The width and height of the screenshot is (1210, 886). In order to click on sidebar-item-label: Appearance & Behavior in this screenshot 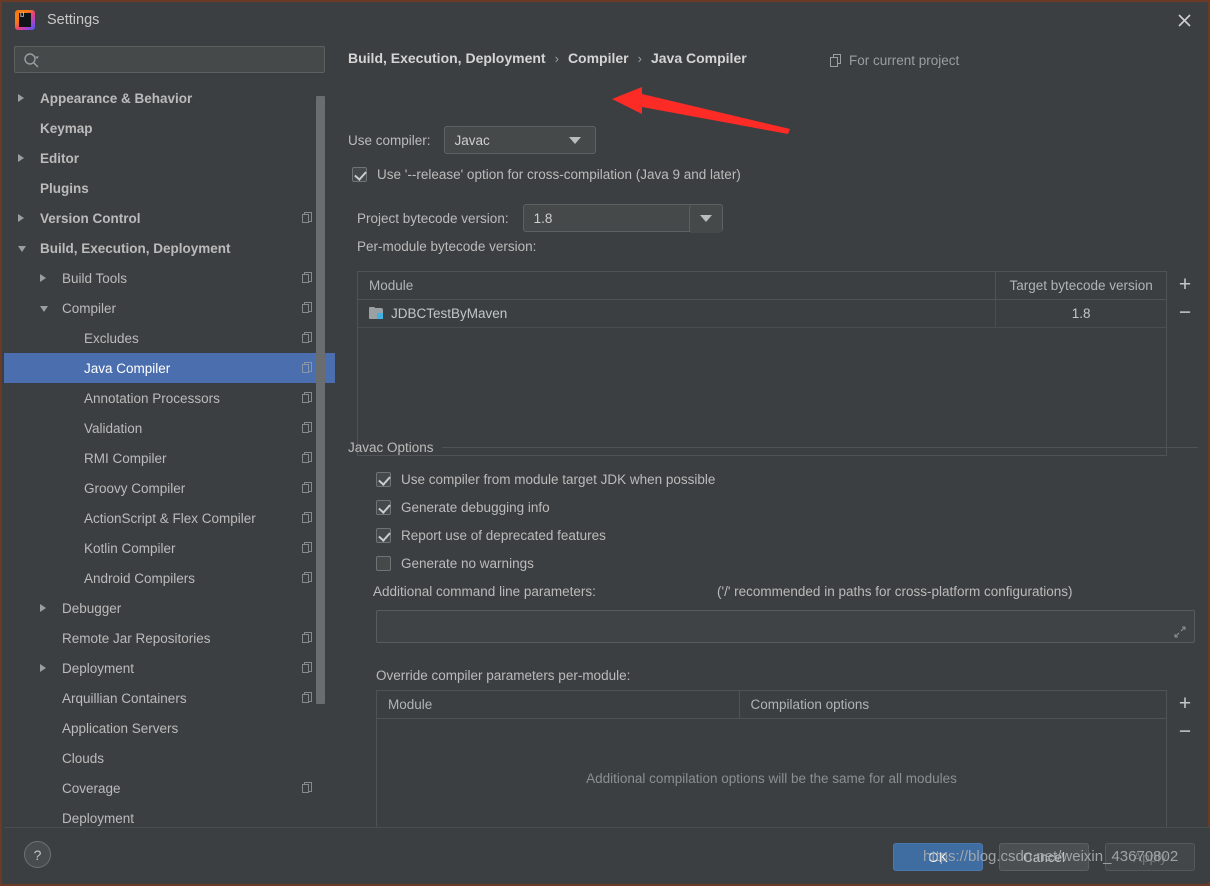, I will do `click(116, 98)`.